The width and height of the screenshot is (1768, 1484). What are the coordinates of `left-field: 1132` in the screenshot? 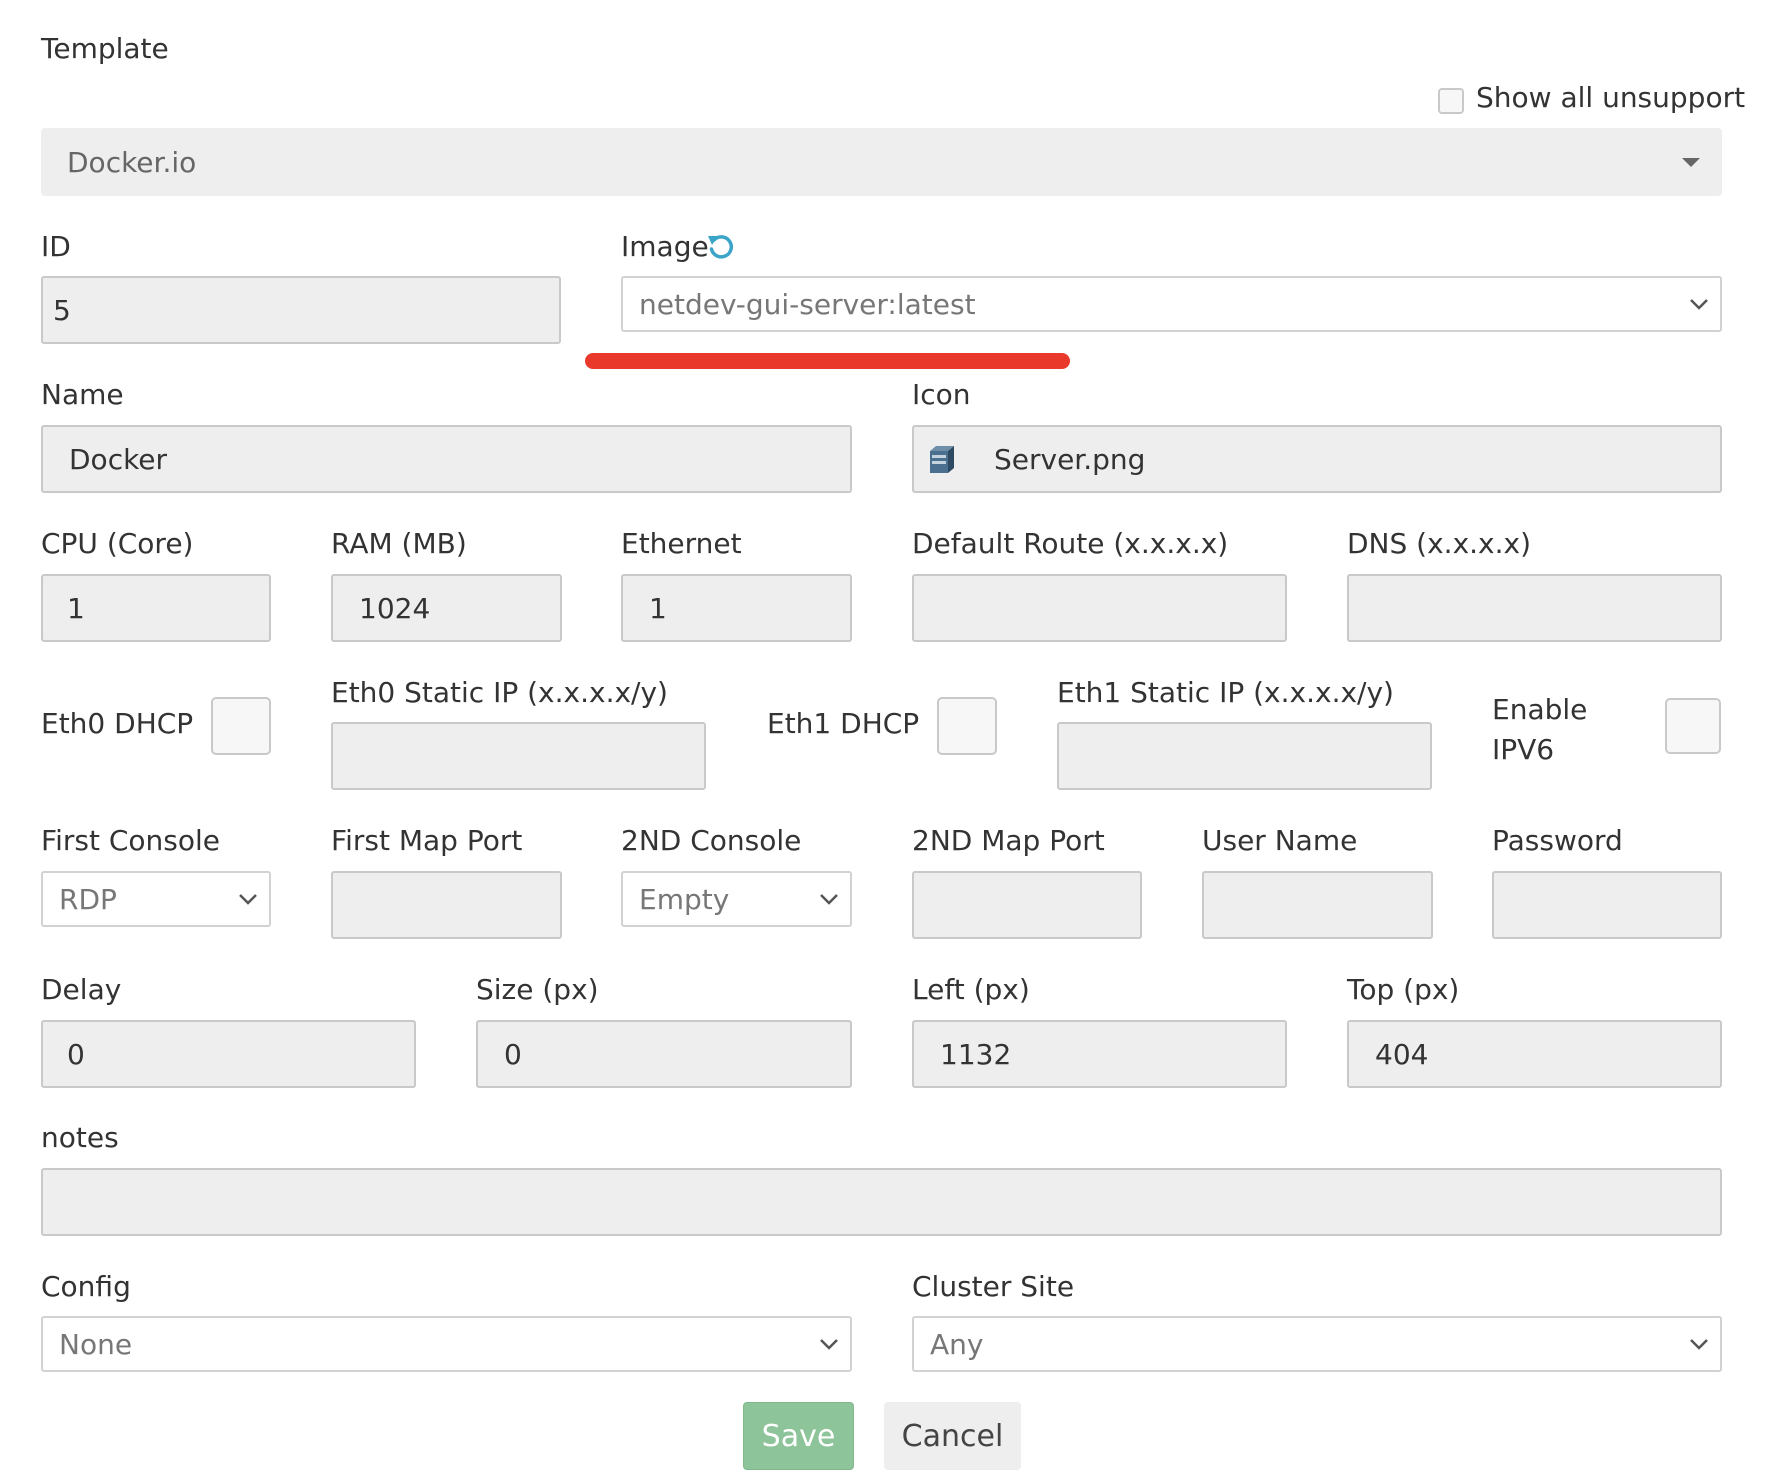 It's located at (1099, 1054).